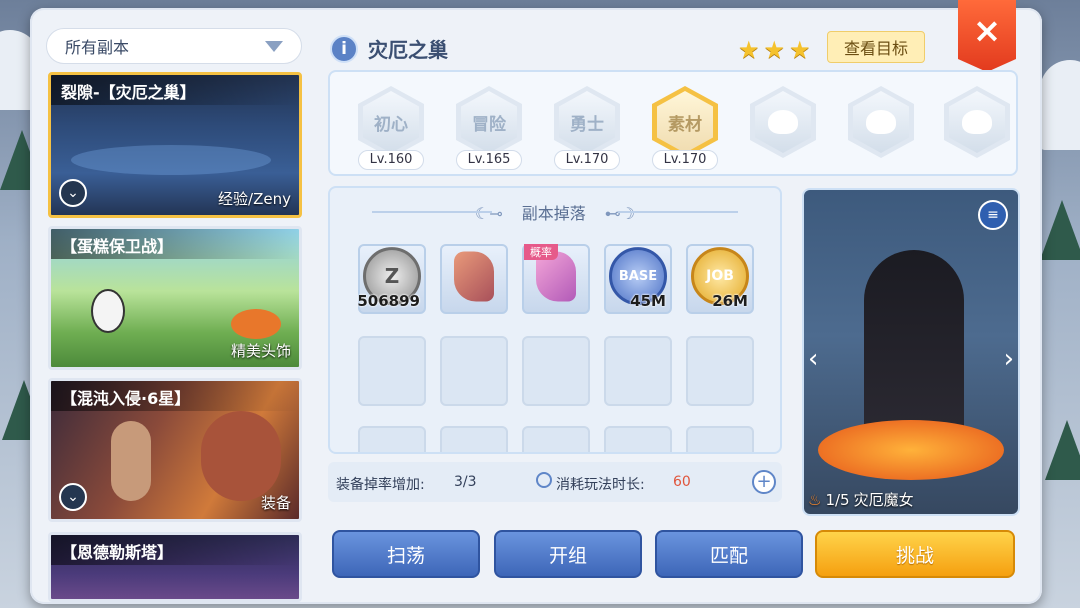 Image resolution: width=1080 pixels, height=608 pixels. What do you see at coordinates (541, 252) in the screenshot?
I see `probability-badge: 概率` at bounding box center [541, 252].